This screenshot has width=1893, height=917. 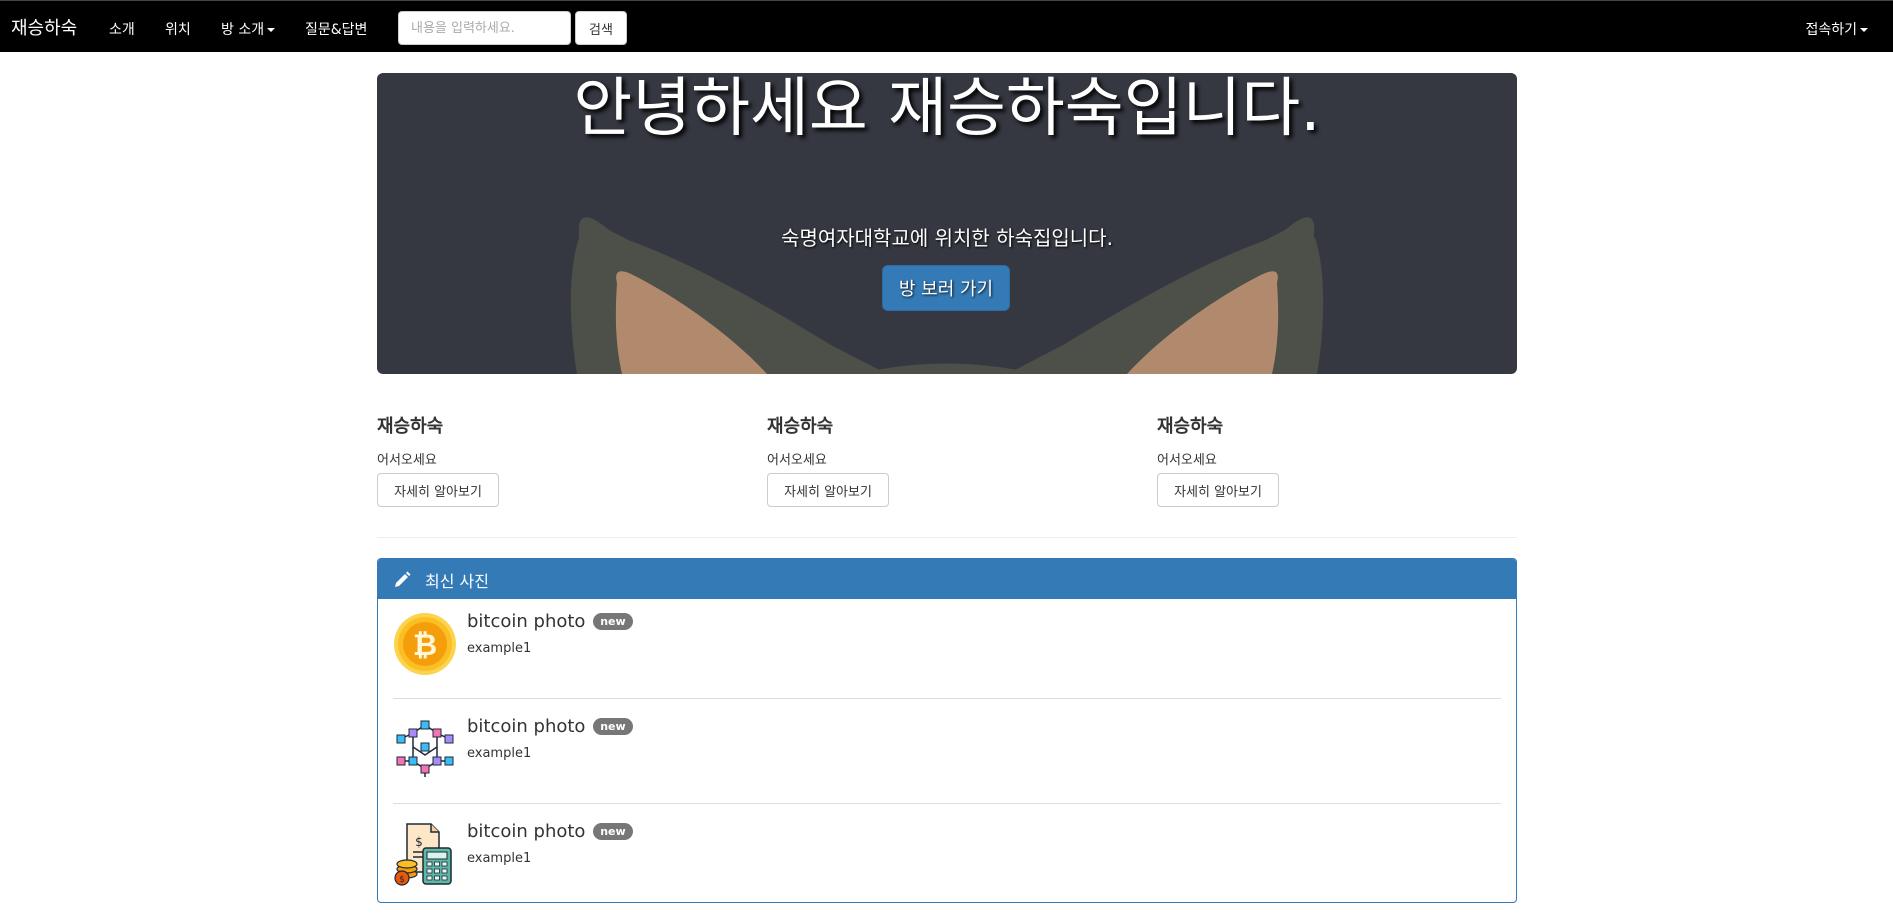 What do you see at coordinates (178, 29) in the screenshot?
I see `nav-item-location: 위치` at bounding box center [178, 29].